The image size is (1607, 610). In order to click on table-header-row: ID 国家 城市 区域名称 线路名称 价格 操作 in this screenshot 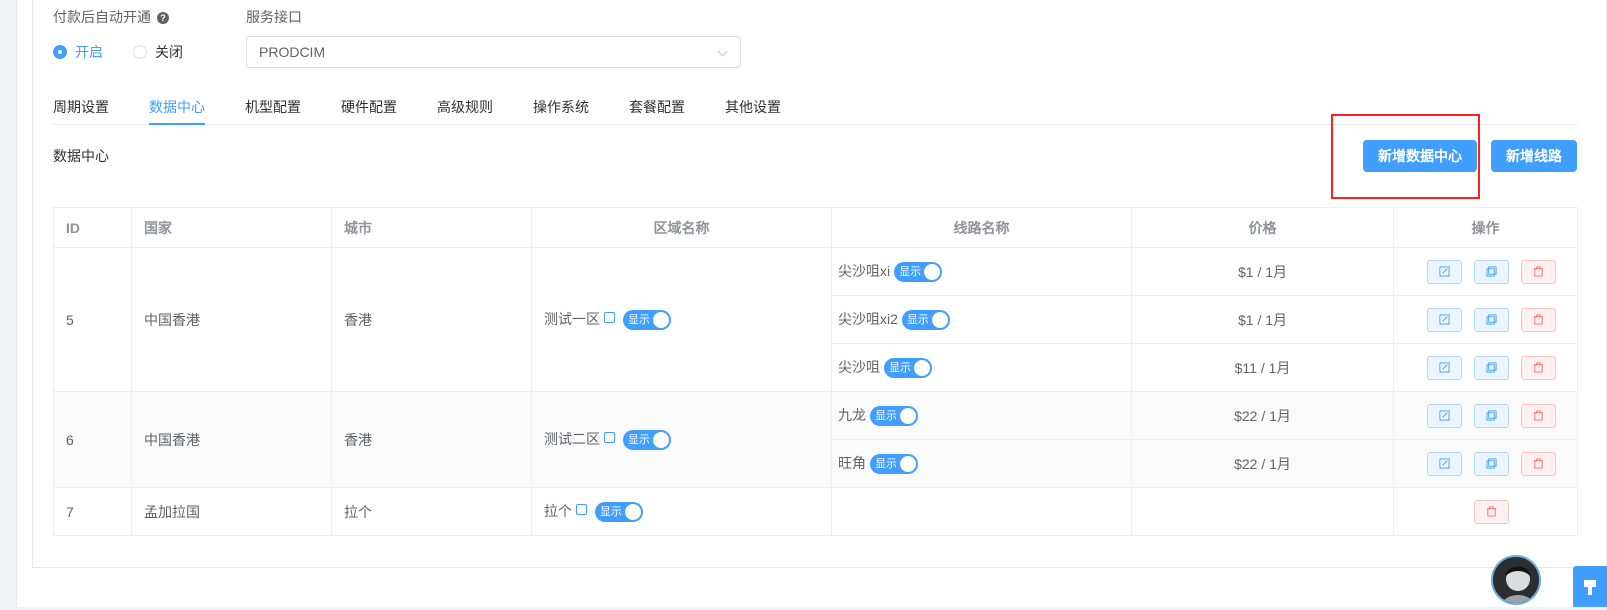, I will do `click(815, 227)`.